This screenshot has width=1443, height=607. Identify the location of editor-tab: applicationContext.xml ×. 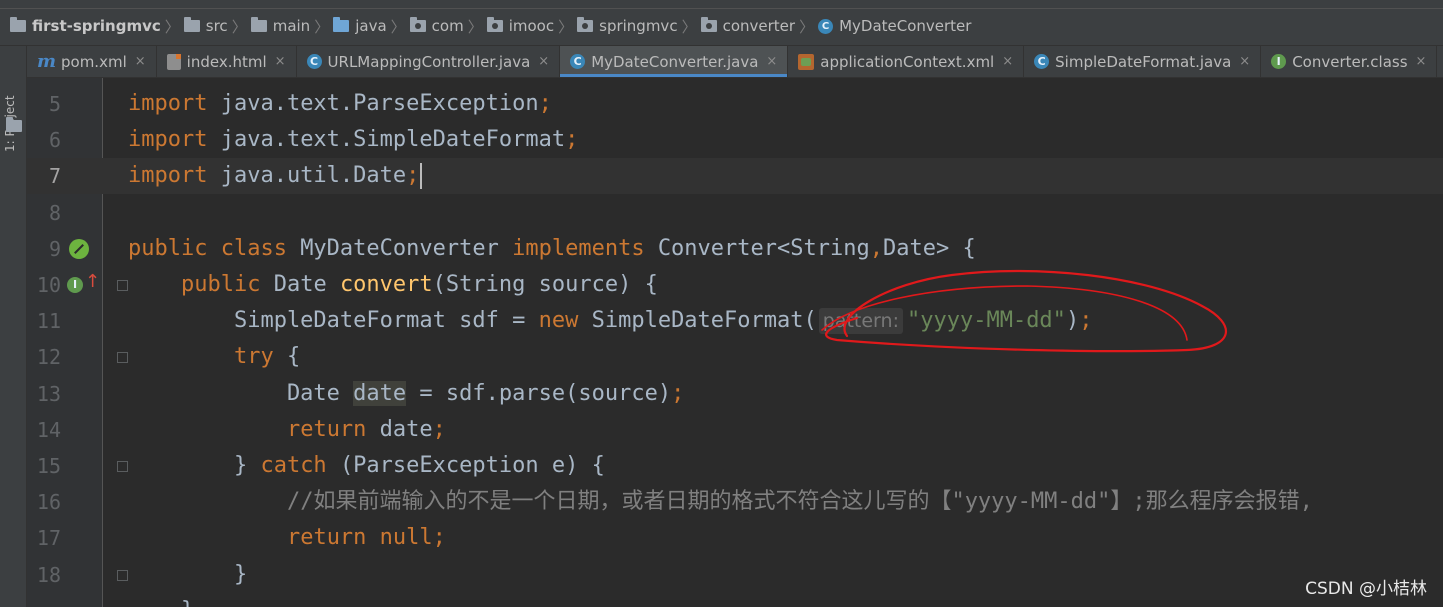
(906, 61).